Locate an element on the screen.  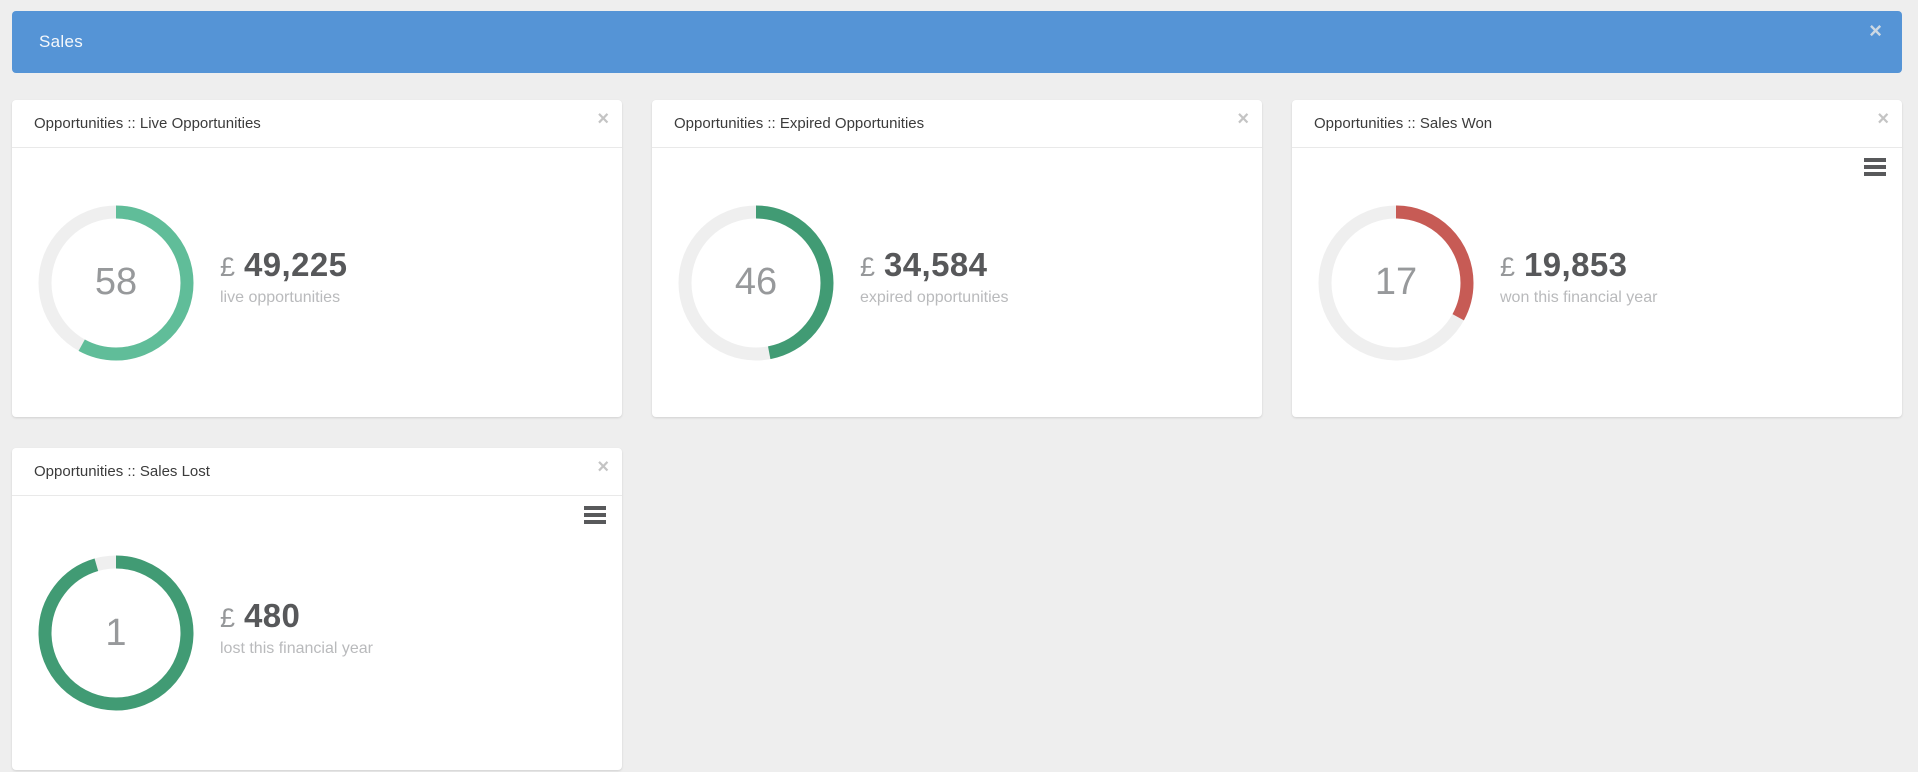
dashlet-body: 46 £ 34,584 expired opportunities is located at coordinates (957, 282).